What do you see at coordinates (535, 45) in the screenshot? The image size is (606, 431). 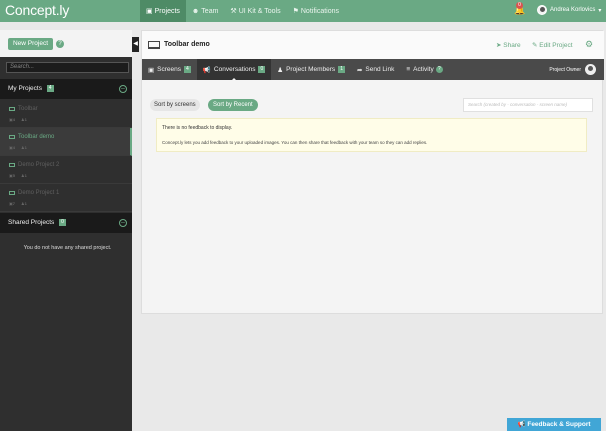 I see `edit-icon: ✎` at bounding box center [535, 45].